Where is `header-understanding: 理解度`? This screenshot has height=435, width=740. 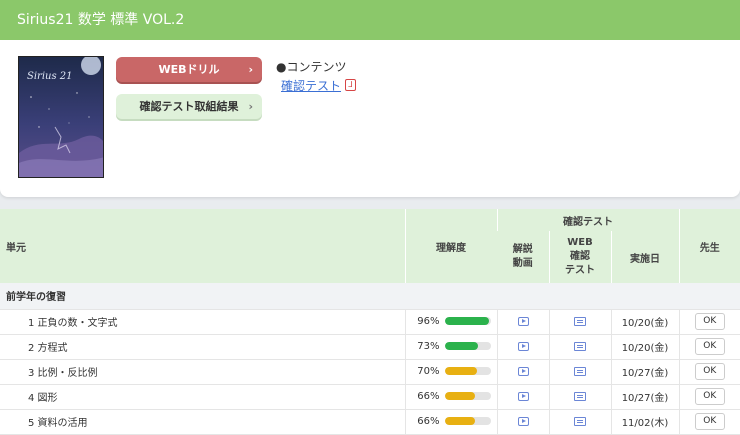 header-understanding: 理解度 is located at coordinates (450, 246).